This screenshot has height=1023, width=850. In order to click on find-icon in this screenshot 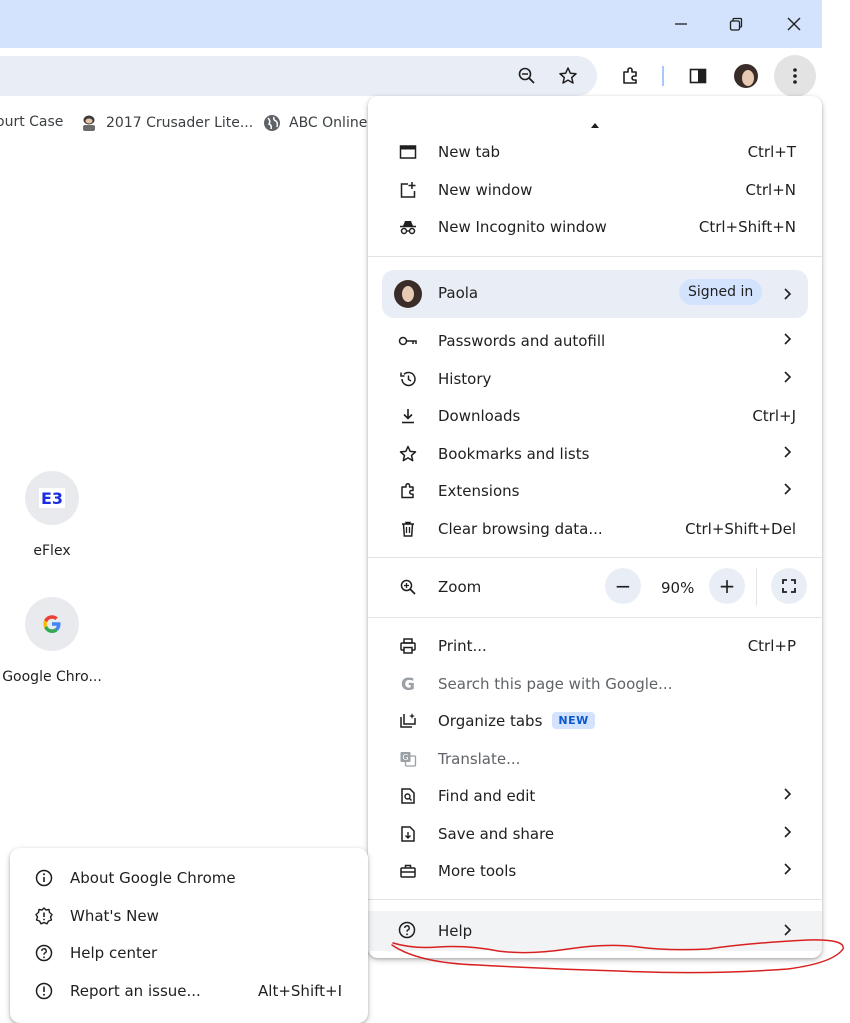, I will do `click(408, 796)`.